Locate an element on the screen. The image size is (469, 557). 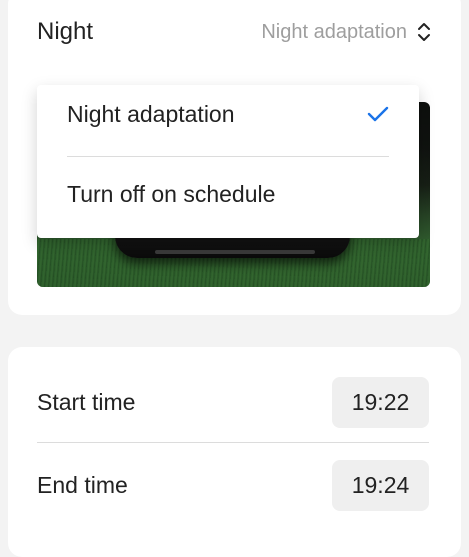
schedule-divider is located at coordinates (233, 442).